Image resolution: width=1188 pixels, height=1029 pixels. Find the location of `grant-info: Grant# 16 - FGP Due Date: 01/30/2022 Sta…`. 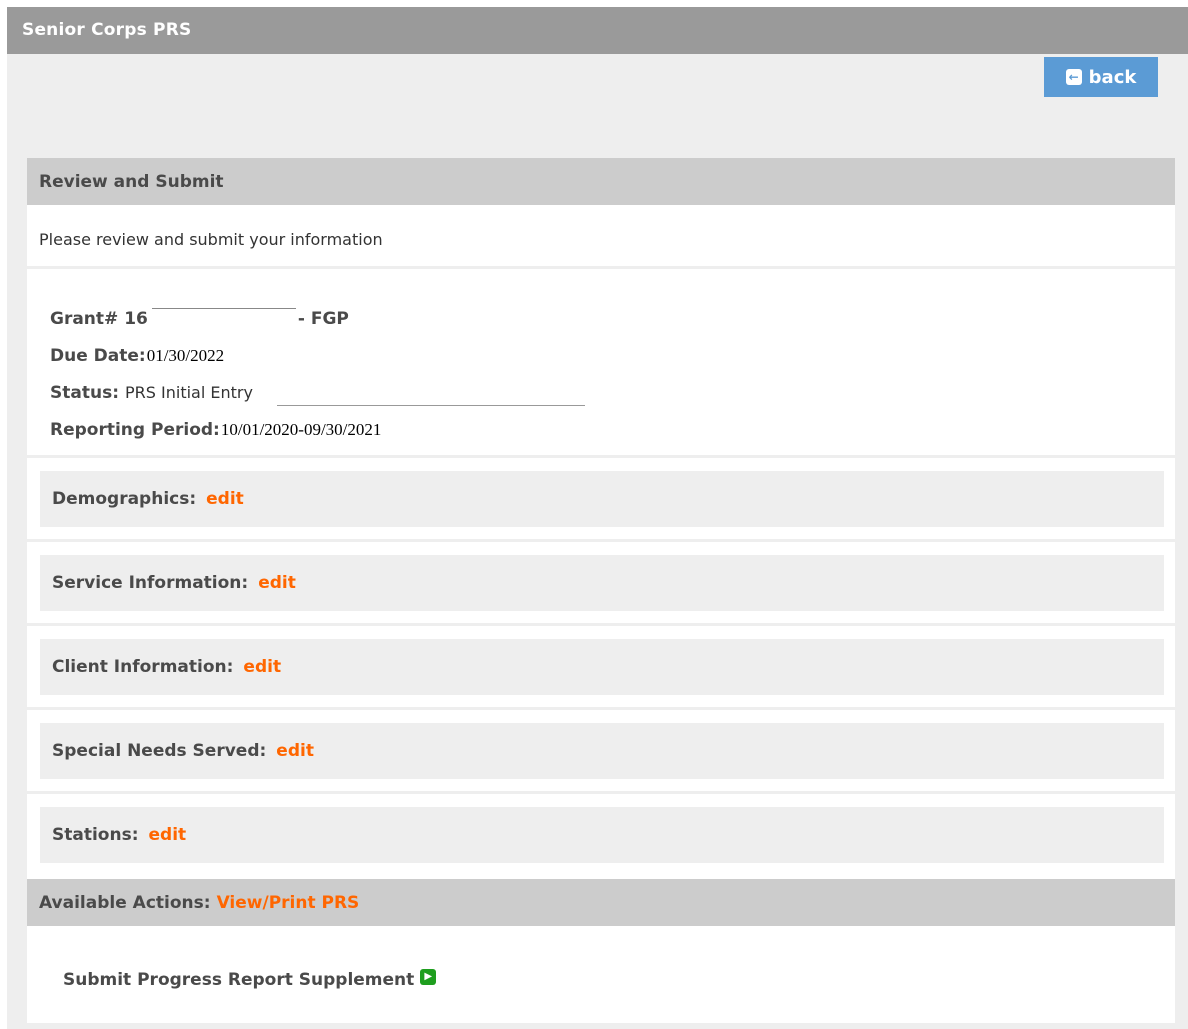

grant-info: Grant# 16 - FGP Due Date: 01/30/2022 Sta… is located at coordinates (400, 374).